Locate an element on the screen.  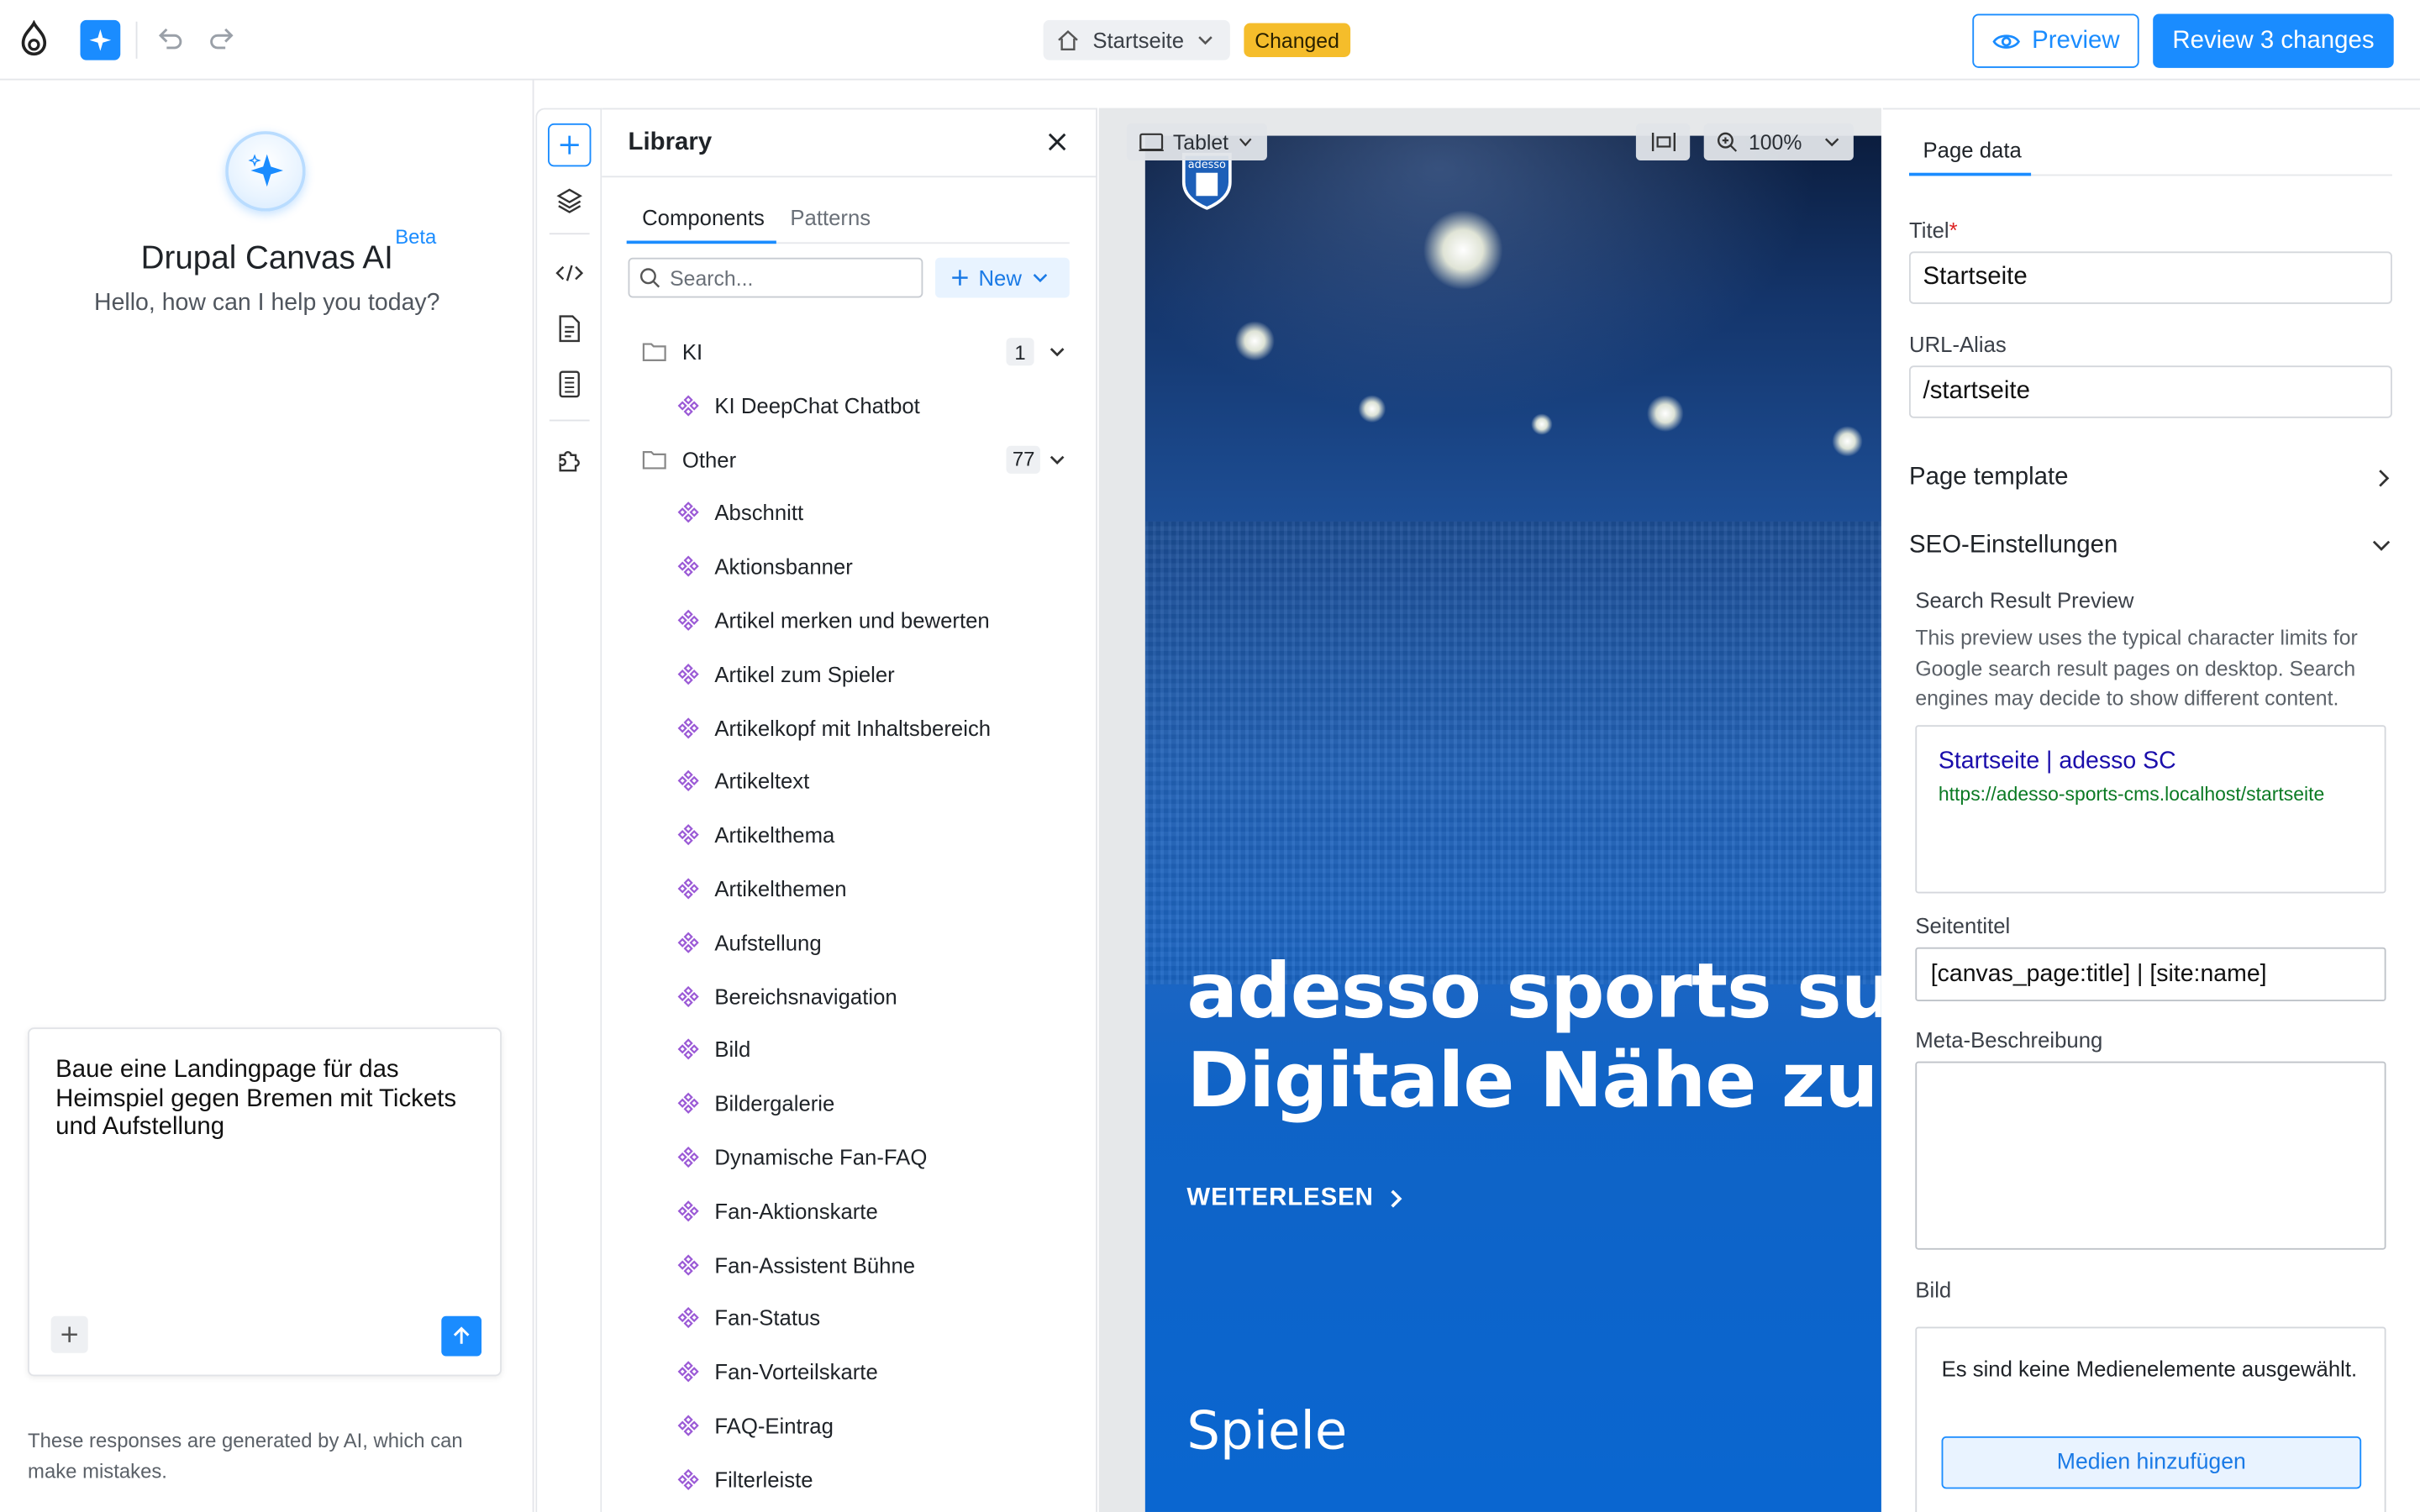
library-component-item: Artikelthema is located at coordinates (870, 835).